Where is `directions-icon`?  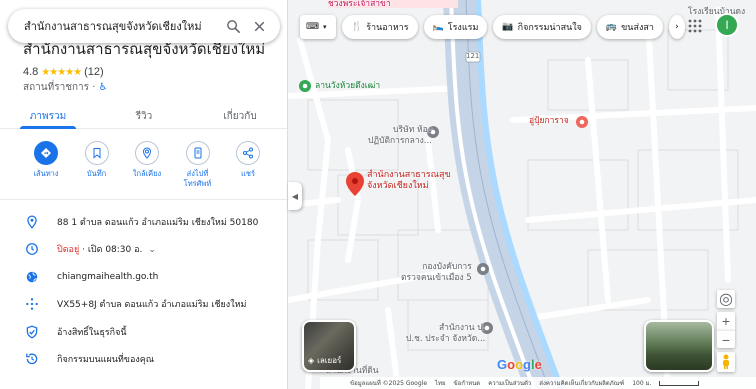
directions-icon is located at coordinates (46, 153).